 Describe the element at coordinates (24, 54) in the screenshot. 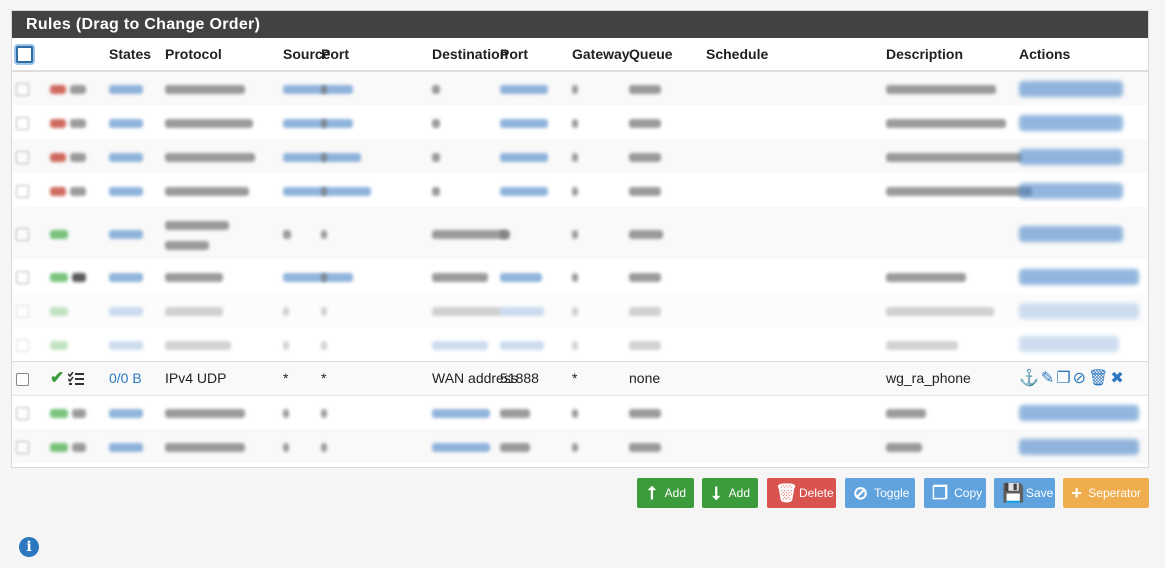

I see `select-all-checkbox` at that location.